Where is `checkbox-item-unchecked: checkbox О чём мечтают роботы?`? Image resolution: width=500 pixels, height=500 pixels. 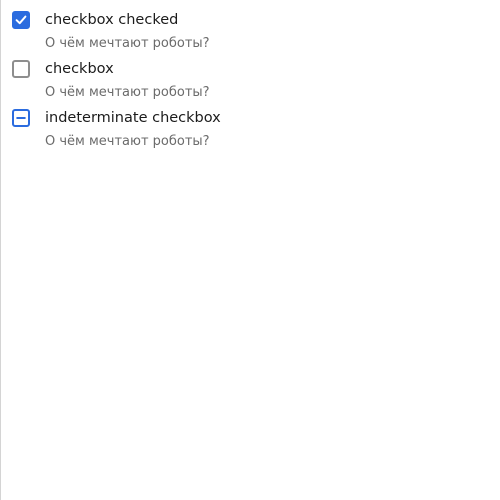
checkbox-item-unchecked: checkbox О чём мечтают роботы? is located at coordinates (256, 74).